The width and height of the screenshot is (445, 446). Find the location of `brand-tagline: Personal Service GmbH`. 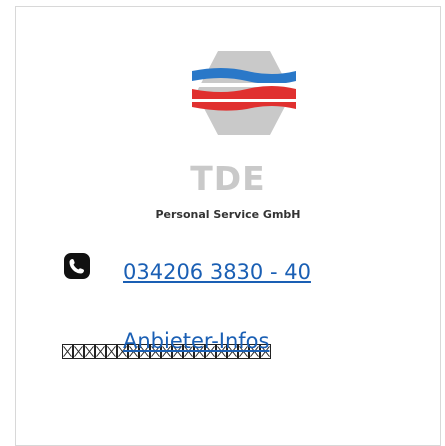

brand-tagline: Personal Service GmbH is located at coordinates (228, 214).